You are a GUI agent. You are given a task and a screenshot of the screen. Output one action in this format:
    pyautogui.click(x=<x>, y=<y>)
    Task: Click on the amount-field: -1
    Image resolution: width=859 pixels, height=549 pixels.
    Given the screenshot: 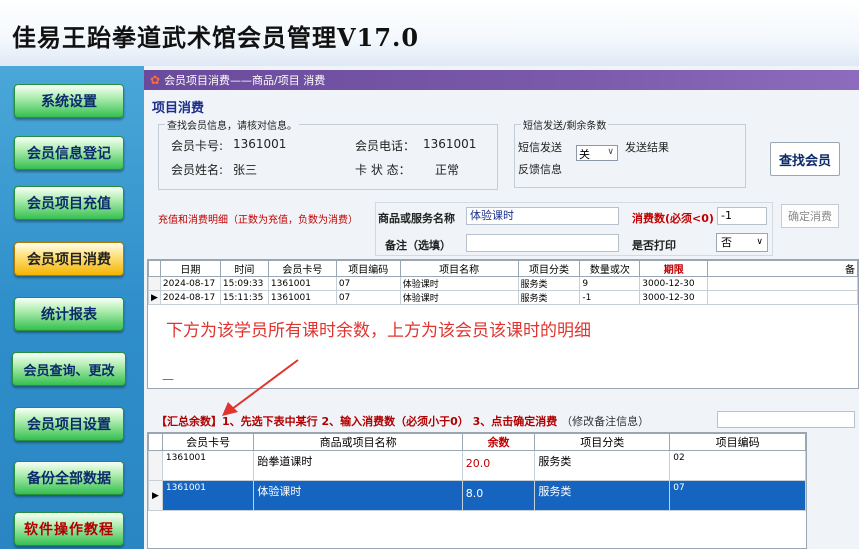 What is the action you would take?
    pyautogui.click(x=742, y=216)
    